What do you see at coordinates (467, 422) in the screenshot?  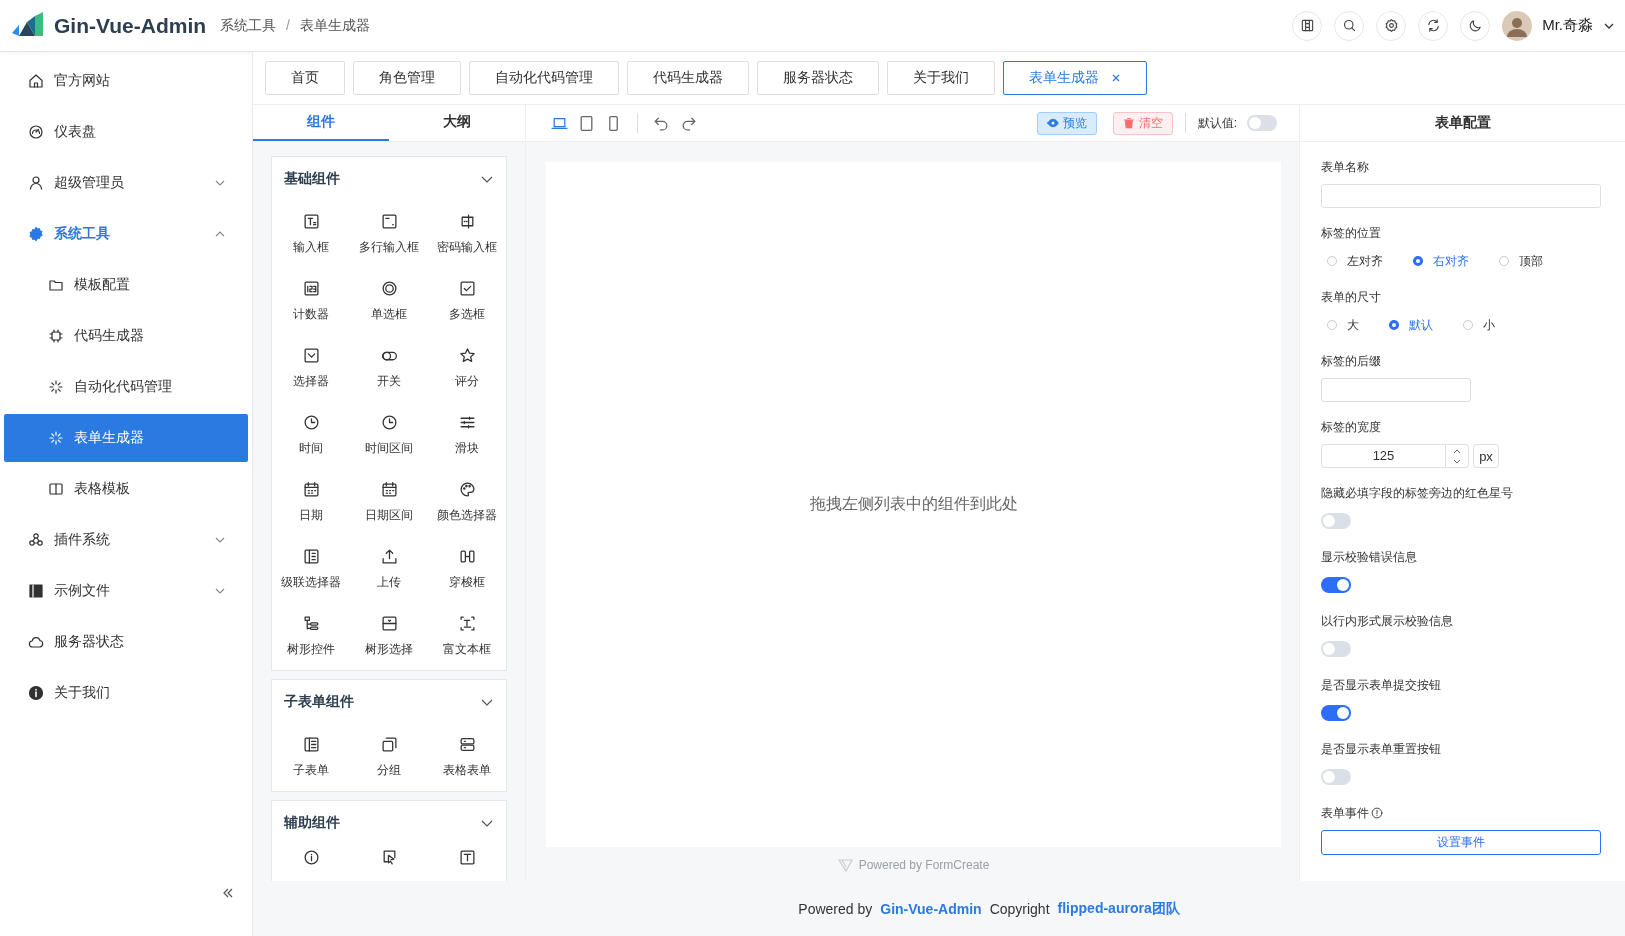 I see `slider-icon` at bounding box center [467, 422].